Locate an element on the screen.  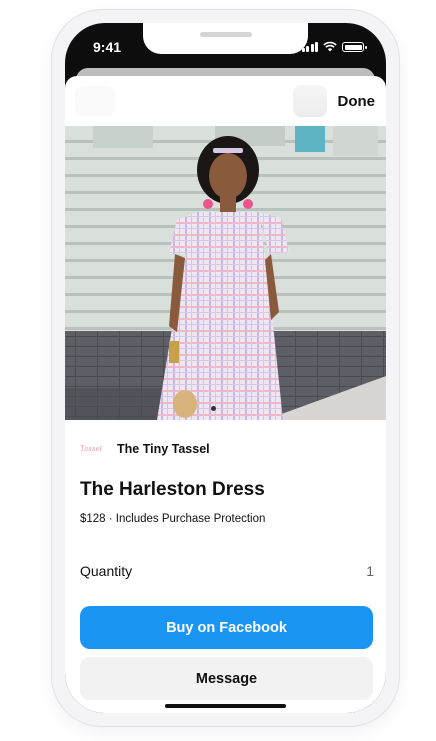
seller-logo: Tassel is located at coordinates (91, 449).